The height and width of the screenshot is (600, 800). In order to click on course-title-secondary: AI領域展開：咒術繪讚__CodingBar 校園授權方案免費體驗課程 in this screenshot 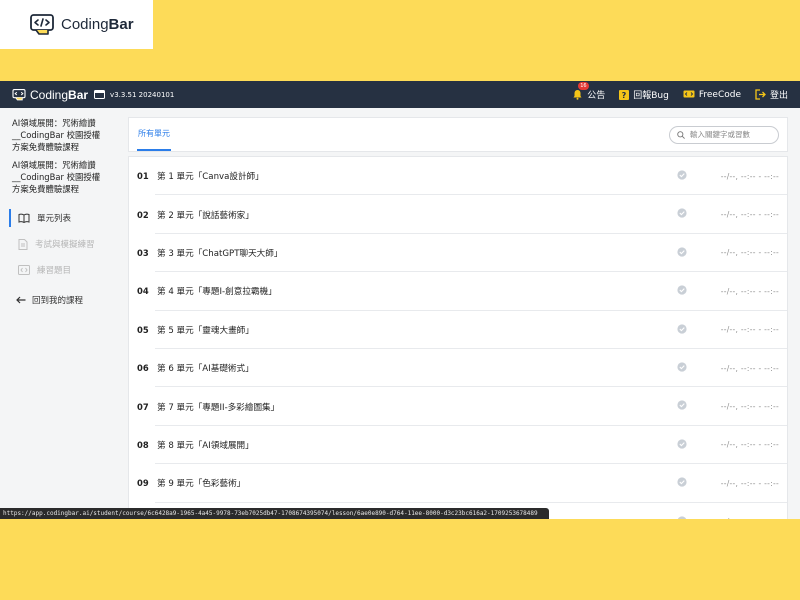, I will do `click(56, 177)`.